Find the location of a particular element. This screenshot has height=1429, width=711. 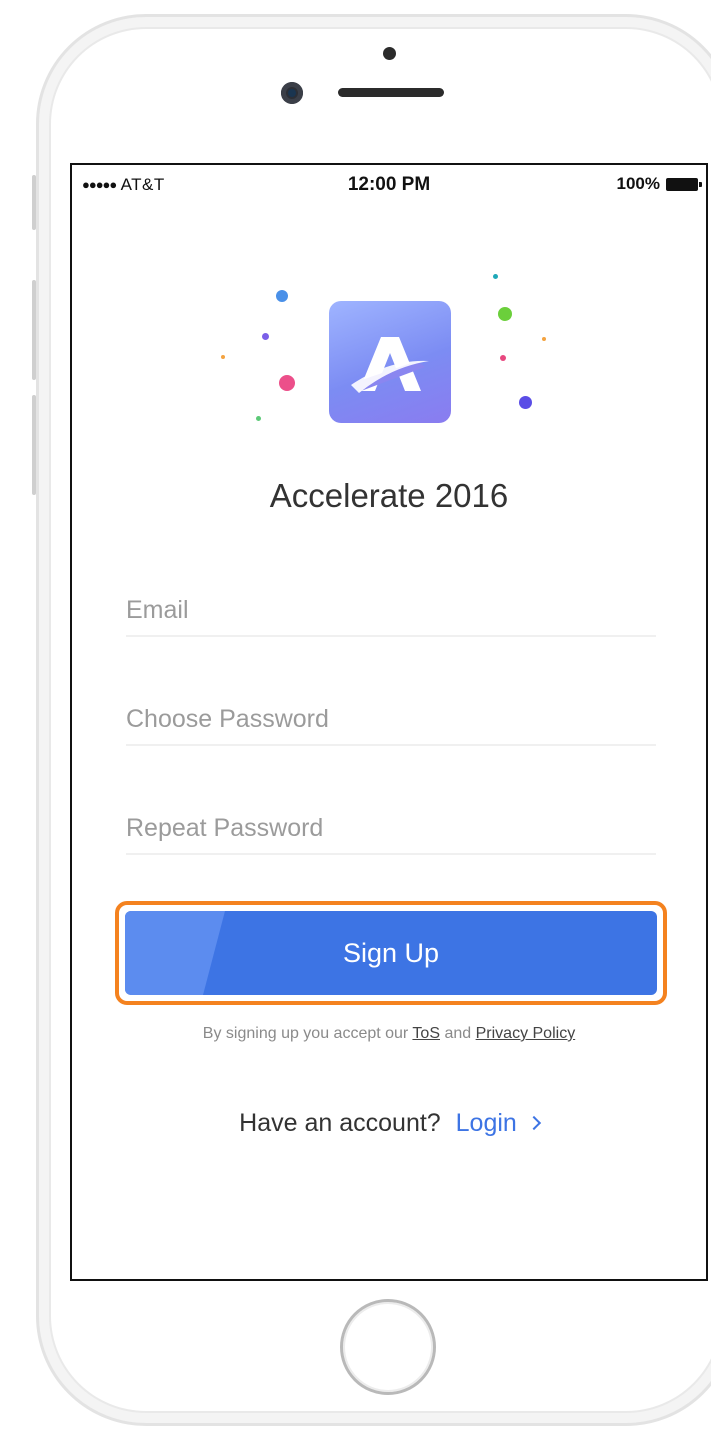

signup-button: Sign Up is located at coordinates (391, 953).